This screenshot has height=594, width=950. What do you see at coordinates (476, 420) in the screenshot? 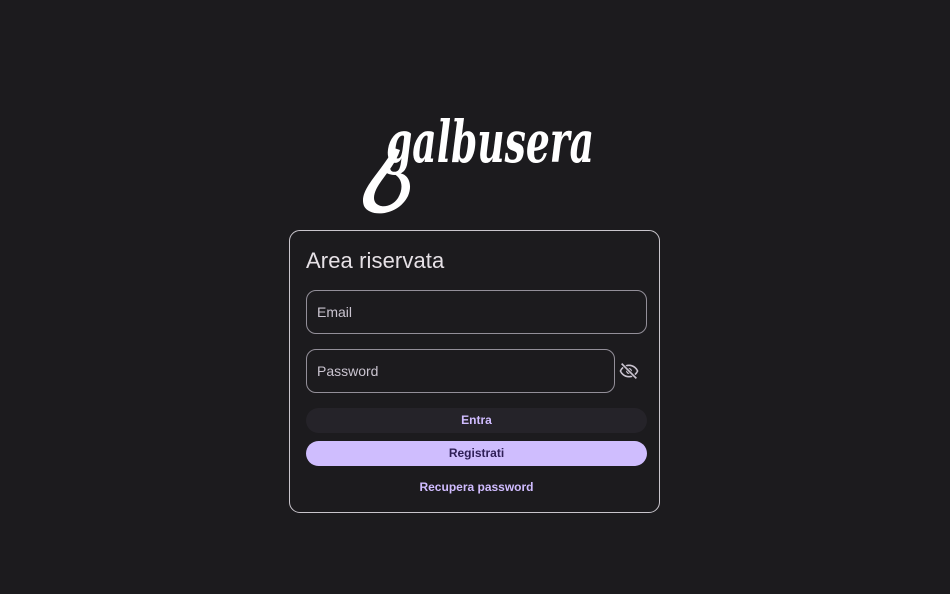
I see `enter-button: Entra` at bounding box center [476, 420].